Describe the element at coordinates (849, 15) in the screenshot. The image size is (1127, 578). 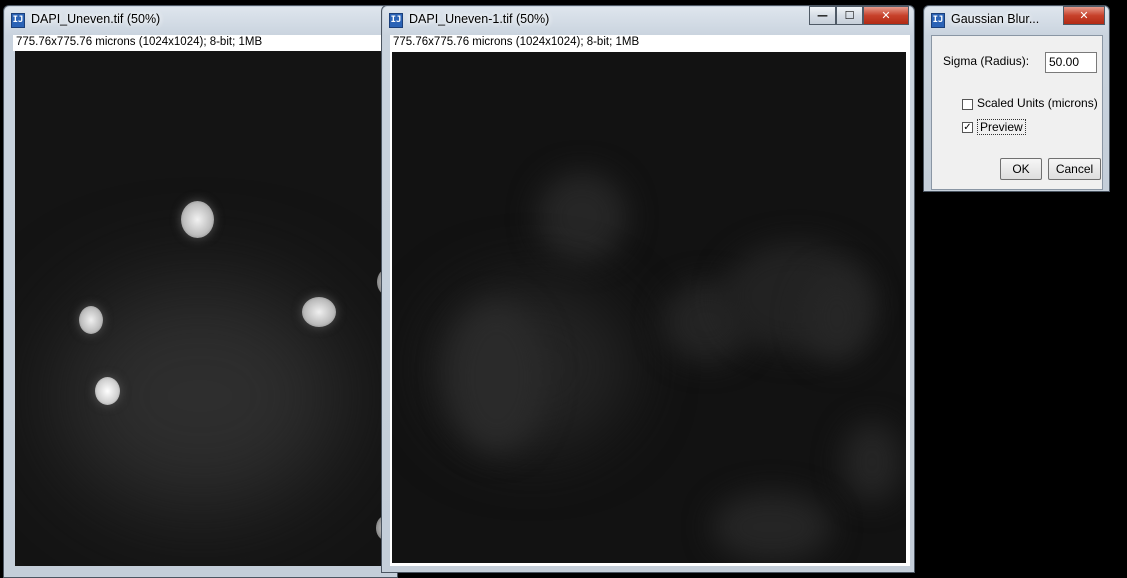
I see `maximize-button: ☐` at that location.